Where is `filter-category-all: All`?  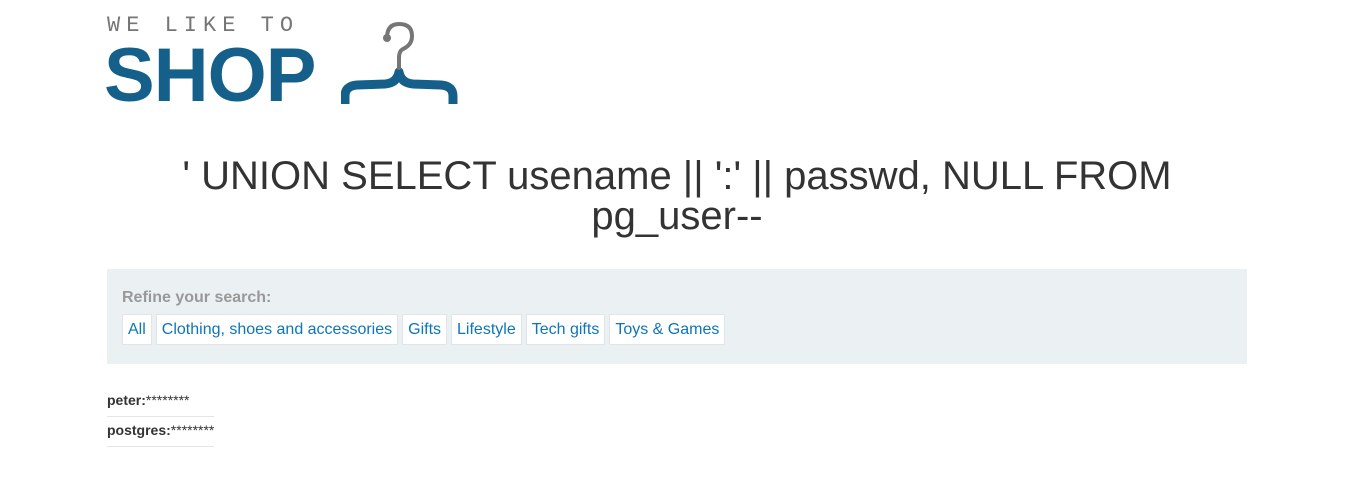
filter-category-all: All is located at coordinates (137, 329).